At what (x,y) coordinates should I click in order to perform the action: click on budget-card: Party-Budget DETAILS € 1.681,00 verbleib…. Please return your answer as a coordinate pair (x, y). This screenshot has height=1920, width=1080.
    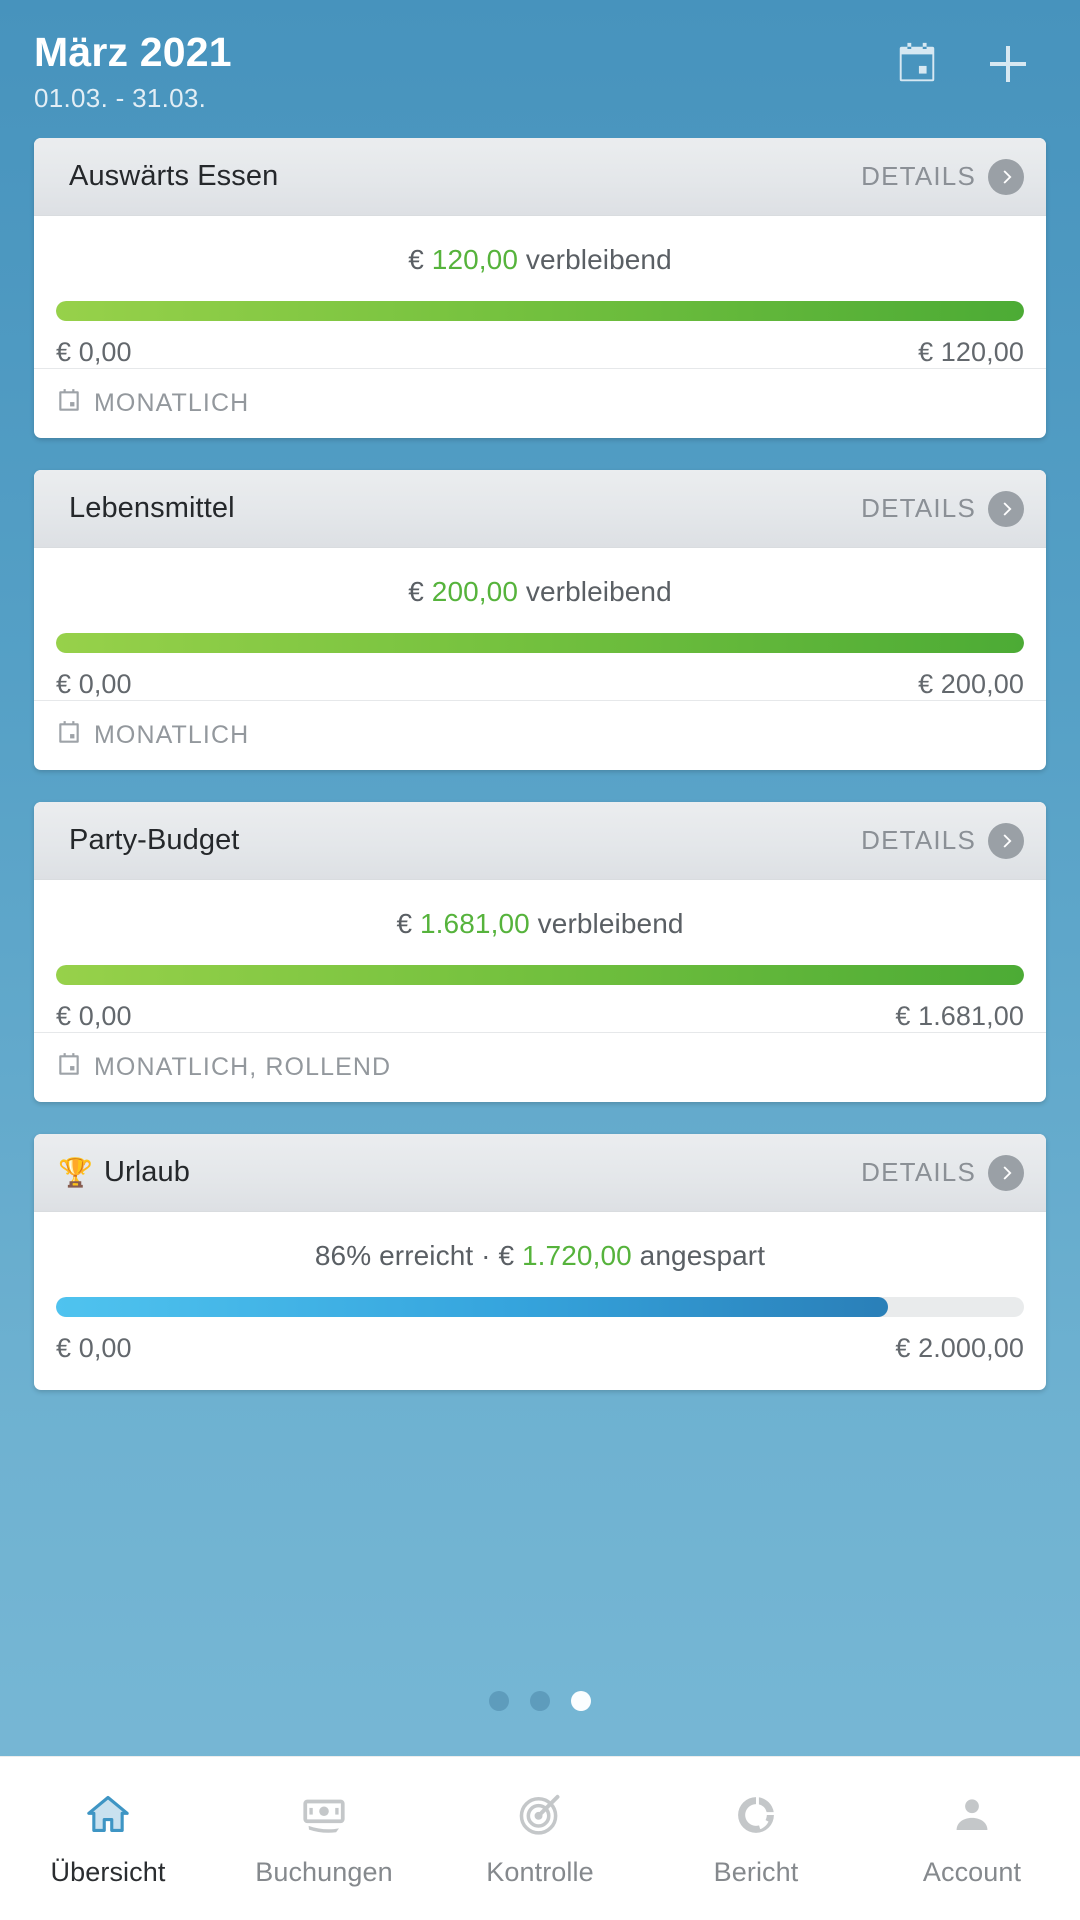
    Looking at the image, I should click on (540, 952).